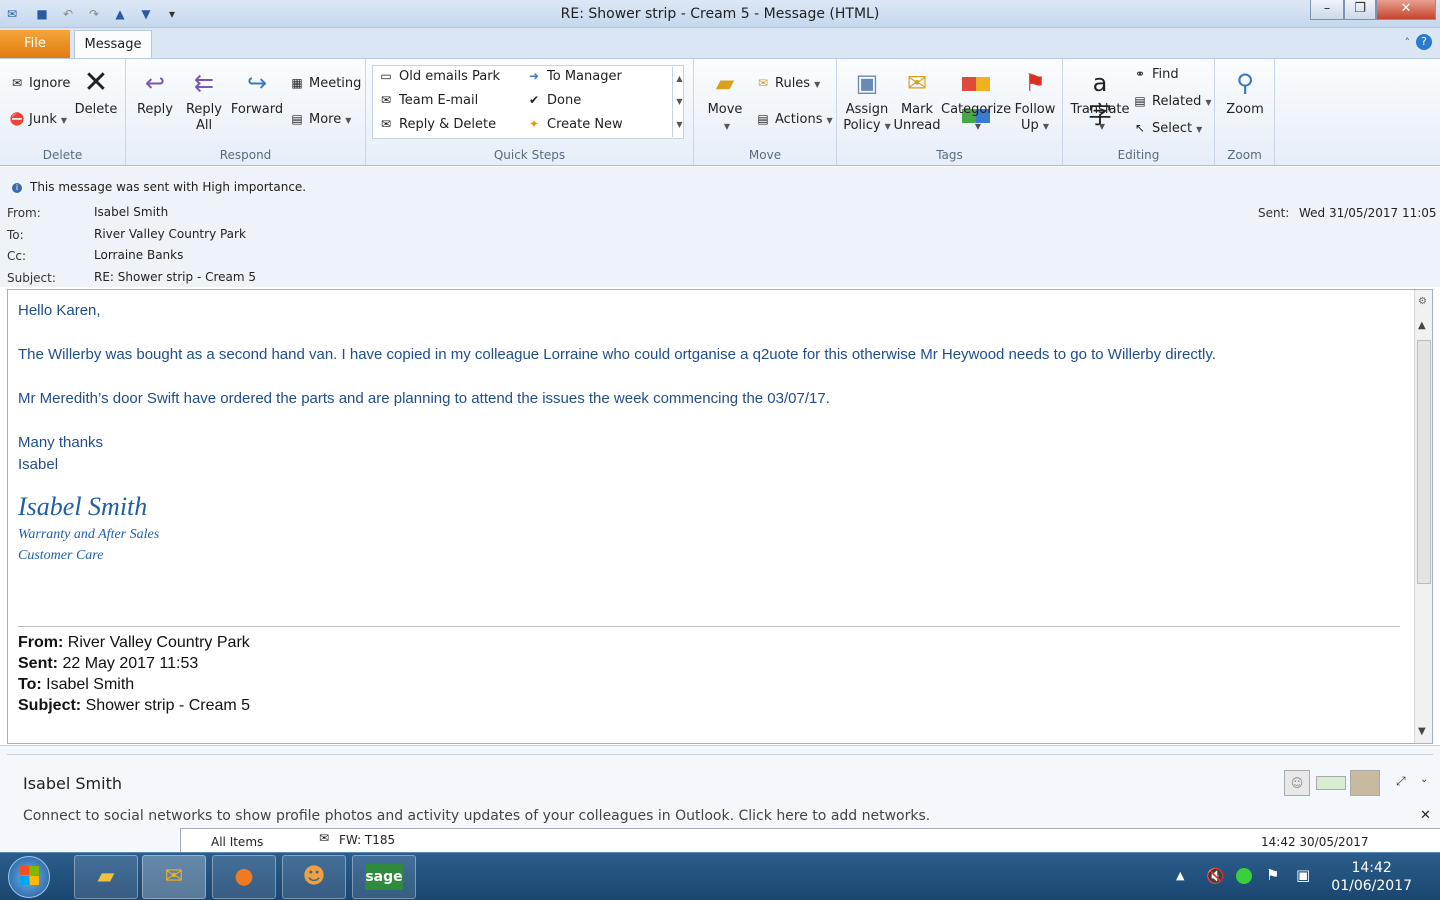  I want to click on quick-steps-label: Quick Steps, so click(529, 155).